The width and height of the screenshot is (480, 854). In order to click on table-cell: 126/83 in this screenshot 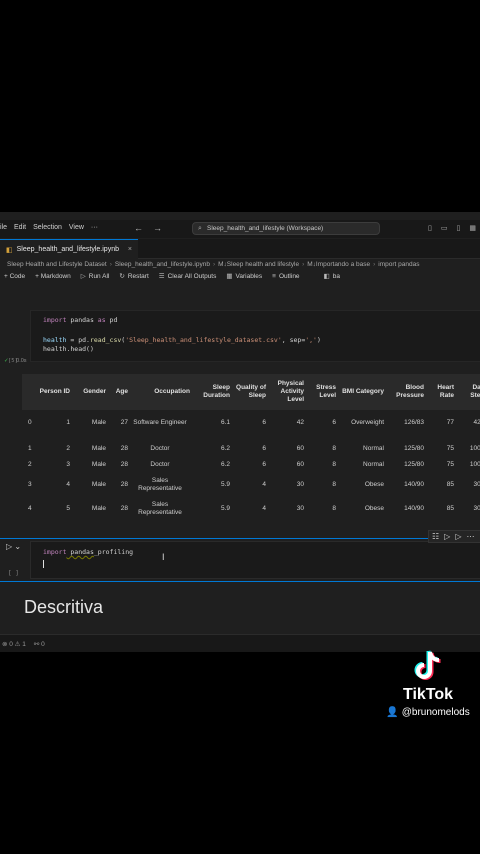, I will do `click(414, 422)`.